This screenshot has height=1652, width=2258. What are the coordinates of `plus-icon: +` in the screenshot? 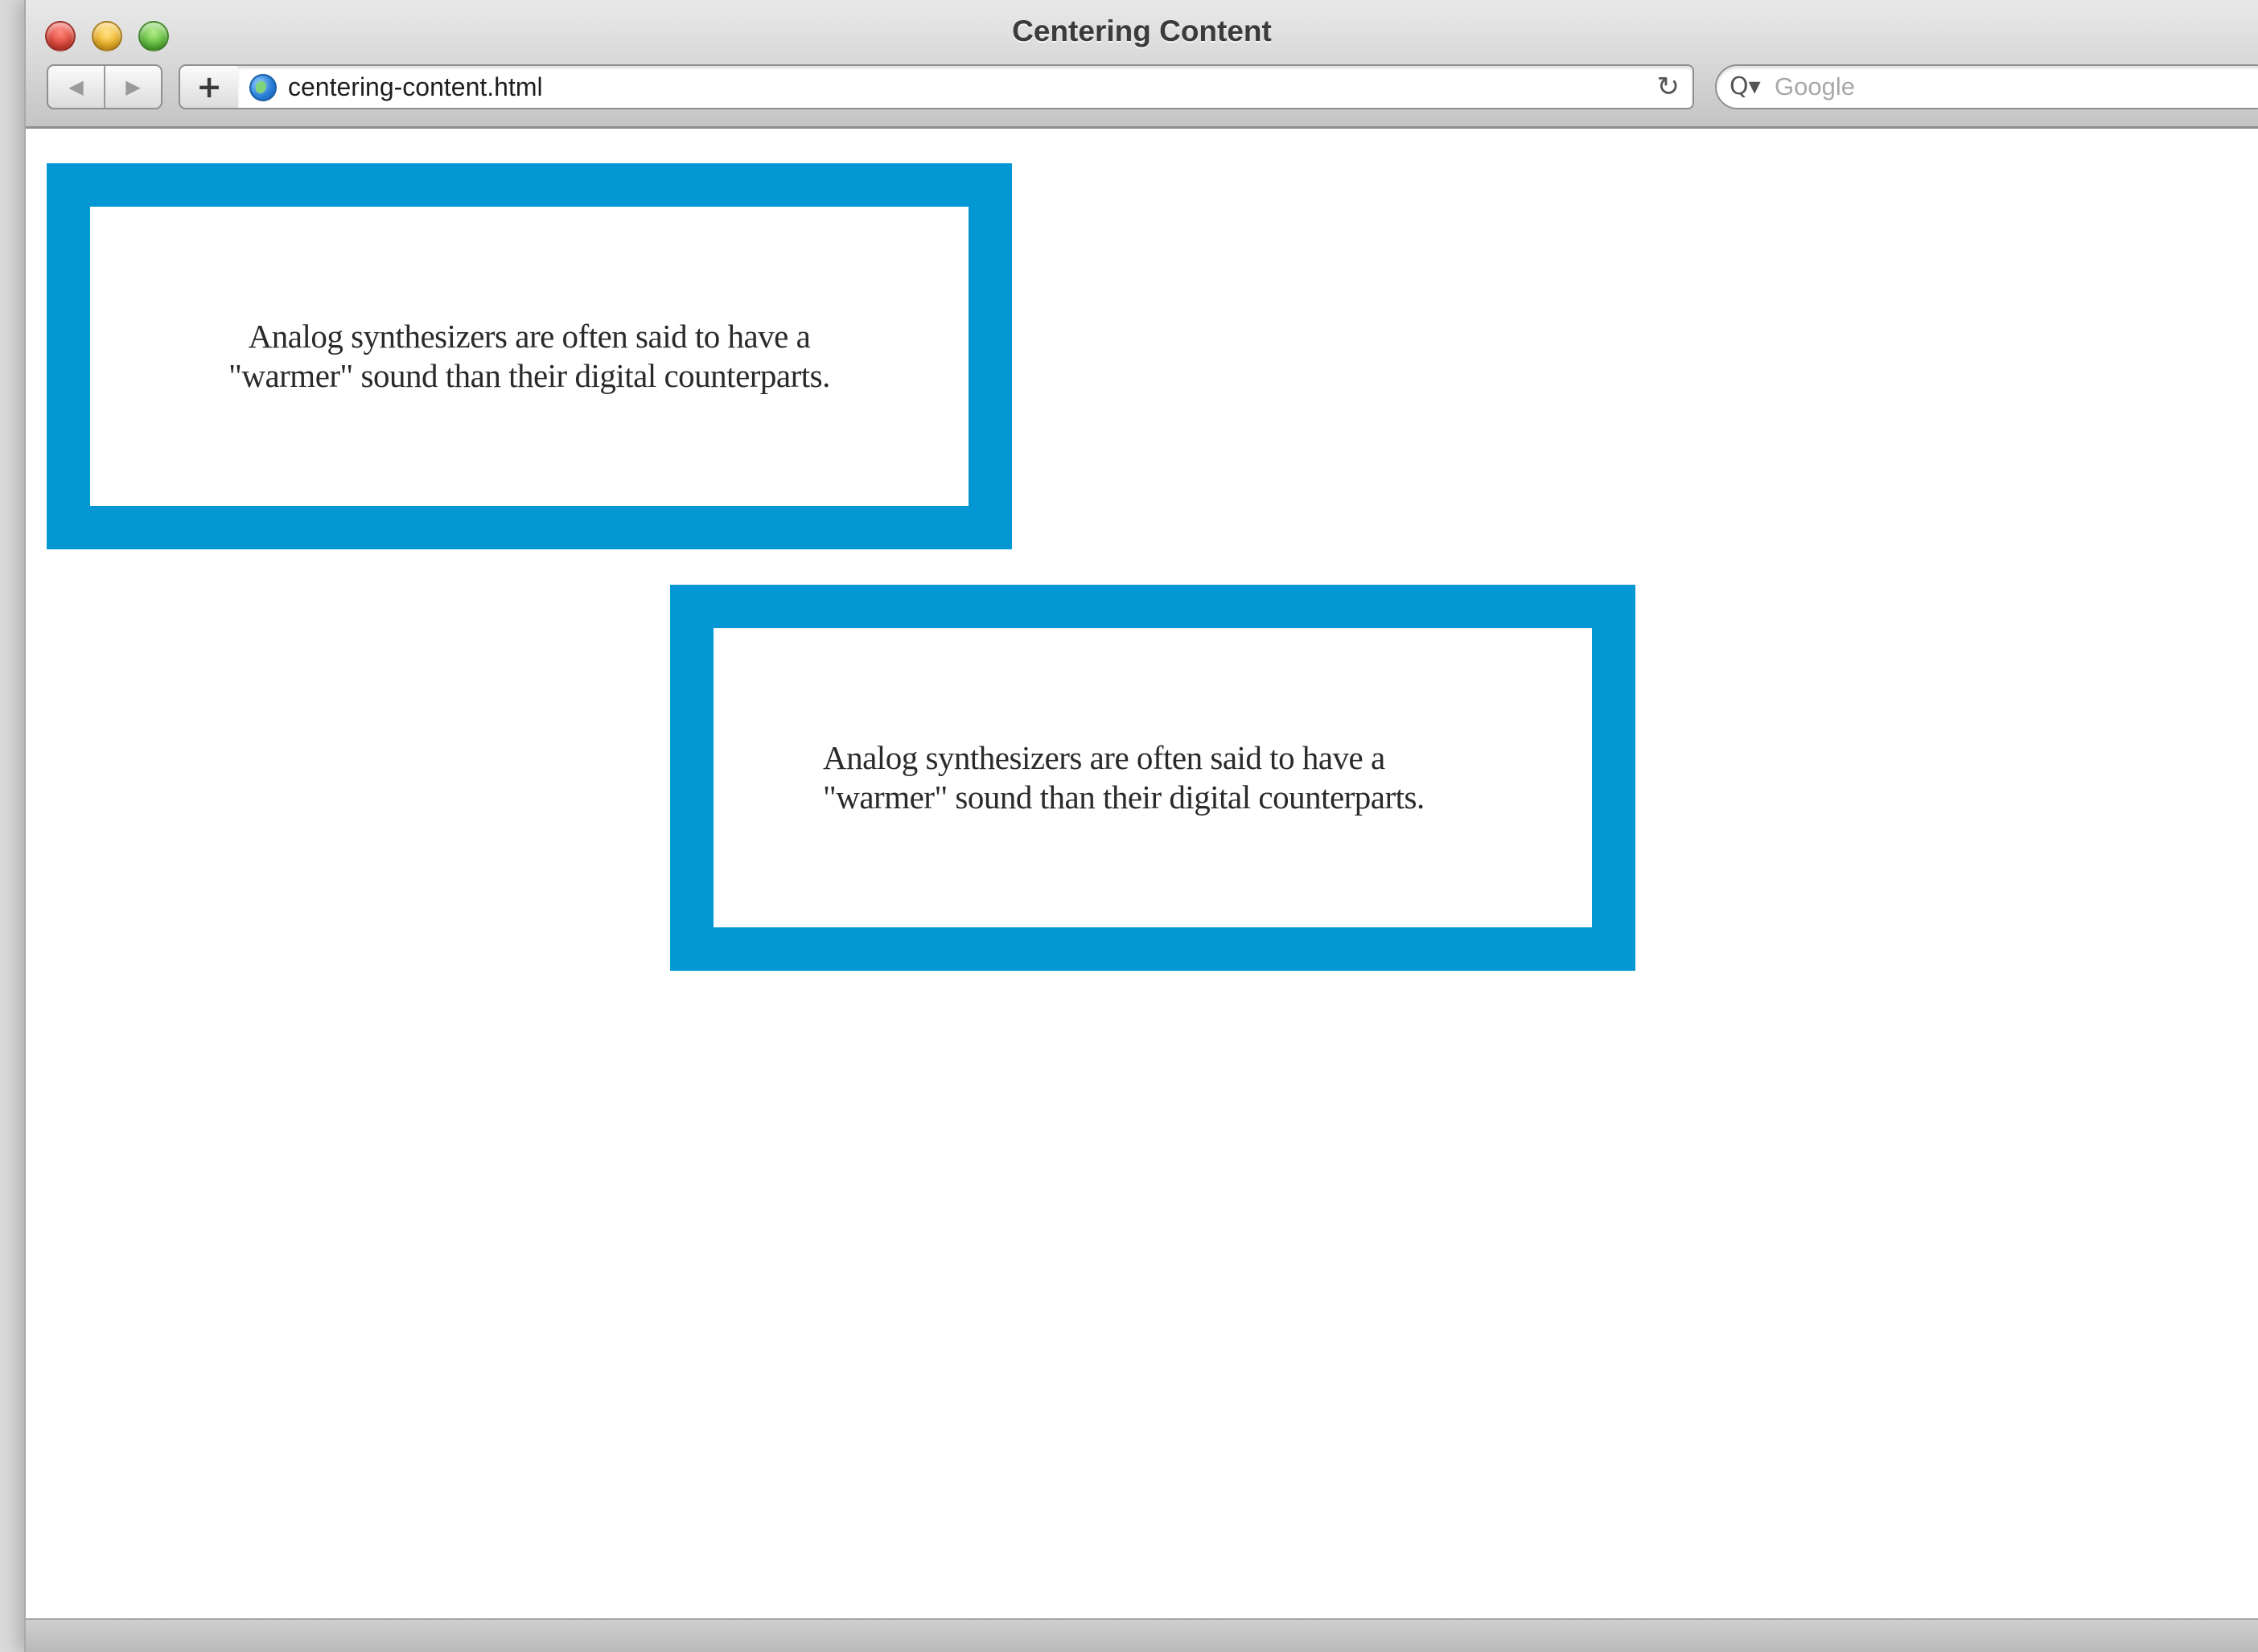 It's located at (209, 87).